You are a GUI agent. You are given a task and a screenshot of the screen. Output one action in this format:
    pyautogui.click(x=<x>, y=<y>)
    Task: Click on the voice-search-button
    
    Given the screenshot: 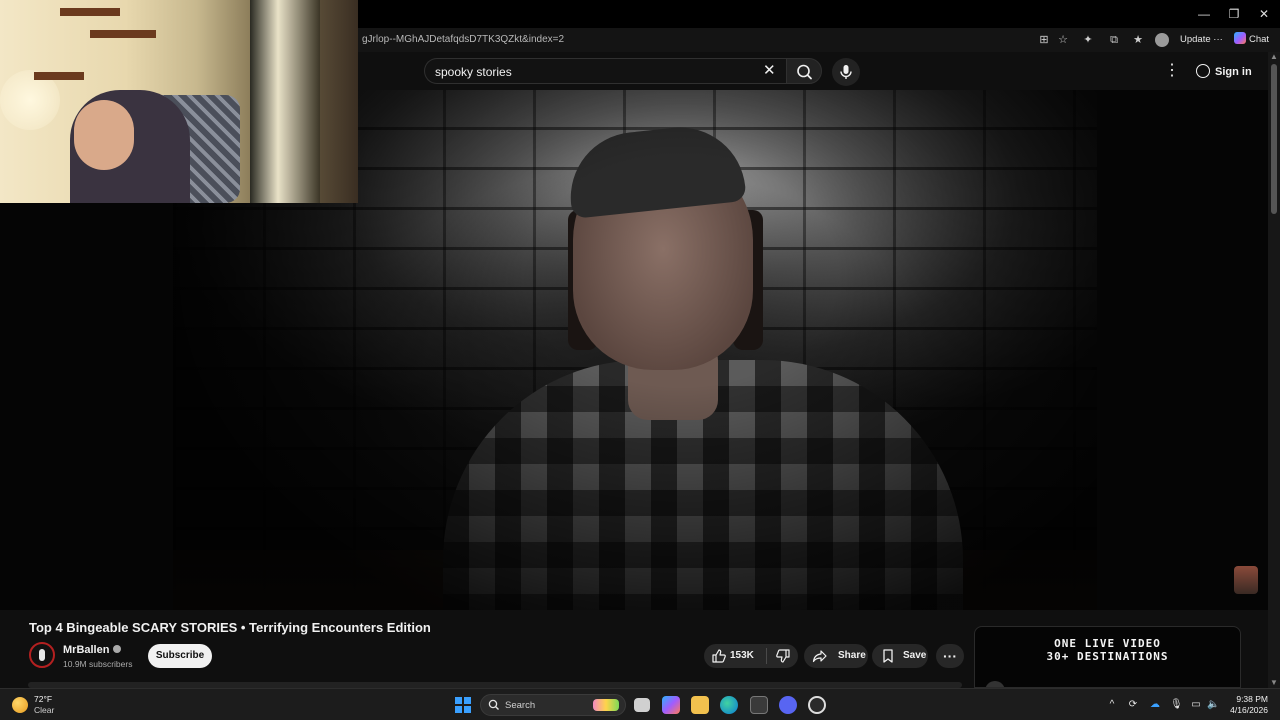 What is the action you would take?
    pyautogui.click(x=846, y=72)
    